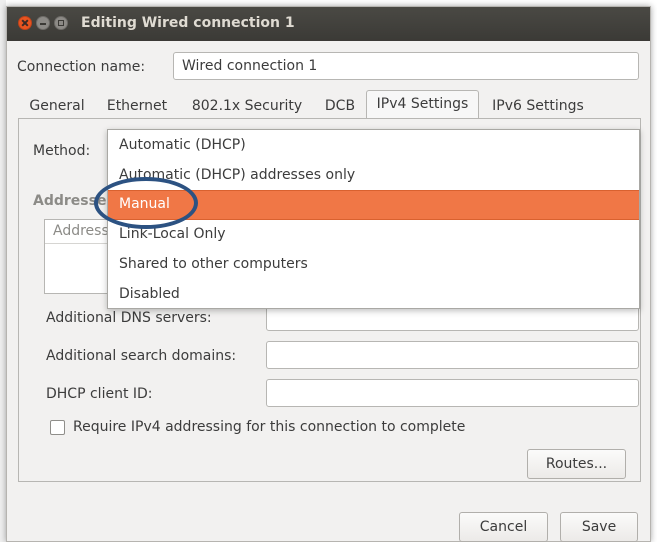  I want to click on save-button: Save, so click(599, 527).